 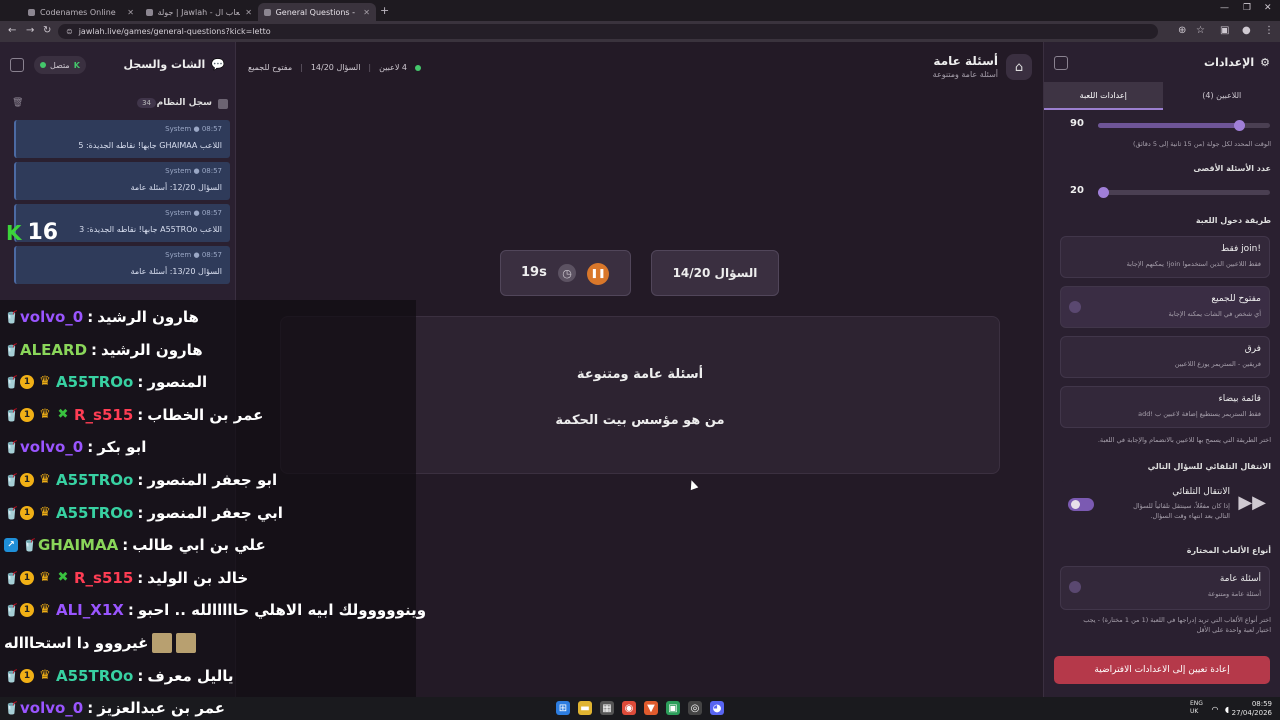 I want to click on auto-next-toggle, so click(x=1081, y=504).